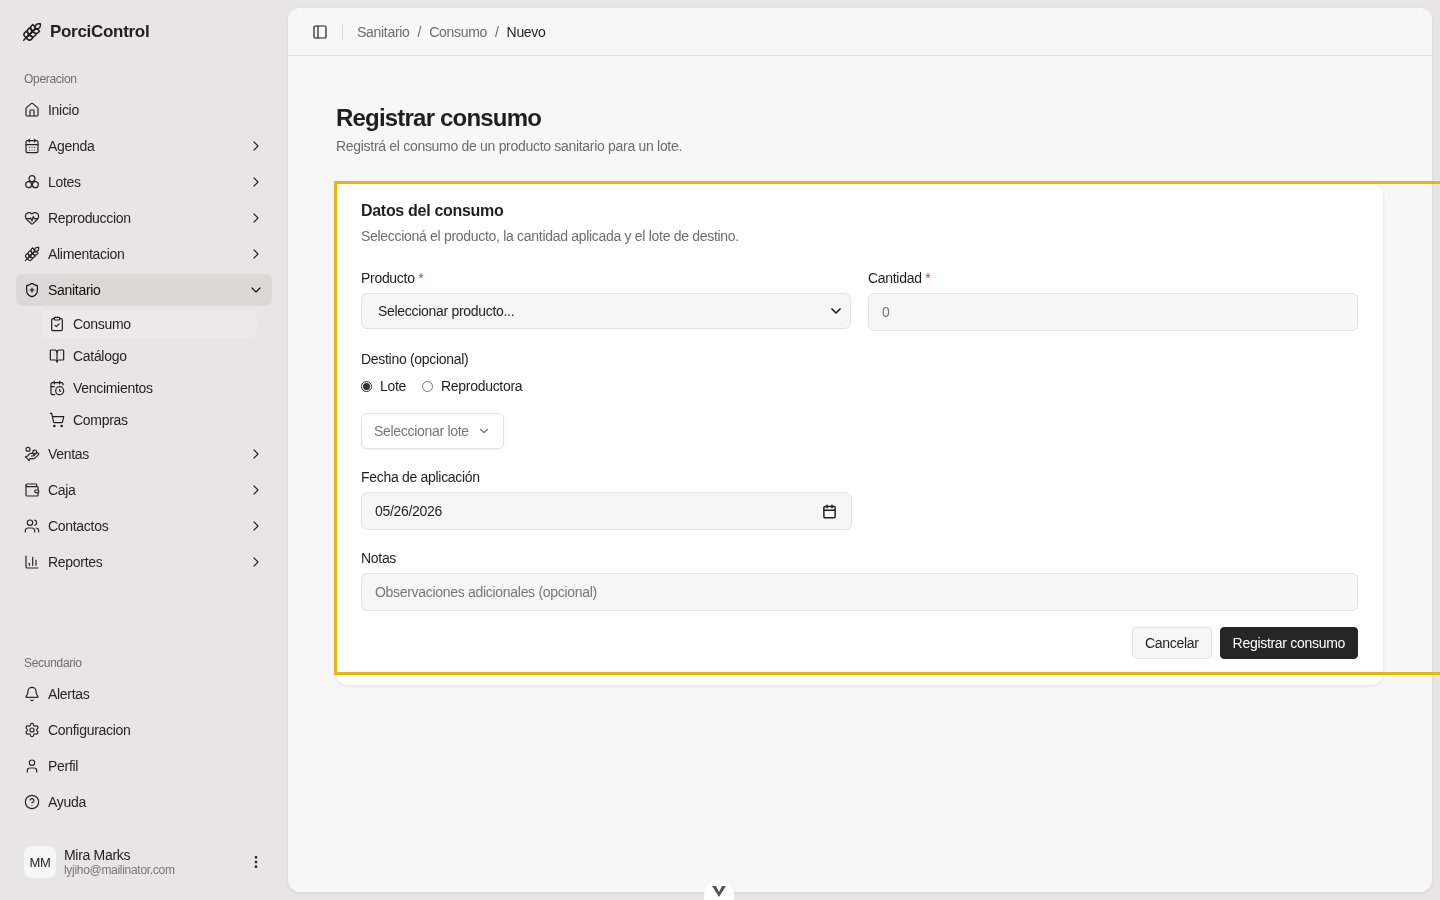  Describe the element at coordinates (439, 118) in the screenshot. I see `page-title: Registrar consumo` at that location.